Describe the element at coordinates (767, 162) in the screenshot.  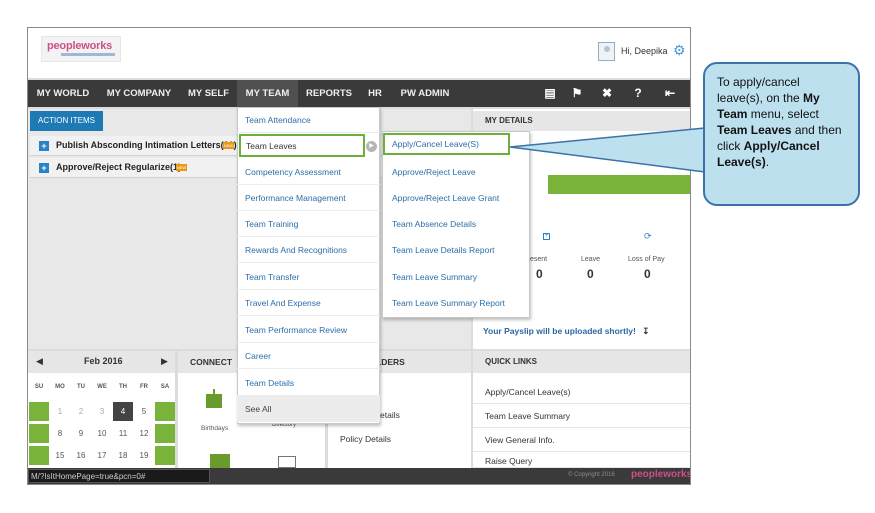
I see `callout-text: .` at that location.